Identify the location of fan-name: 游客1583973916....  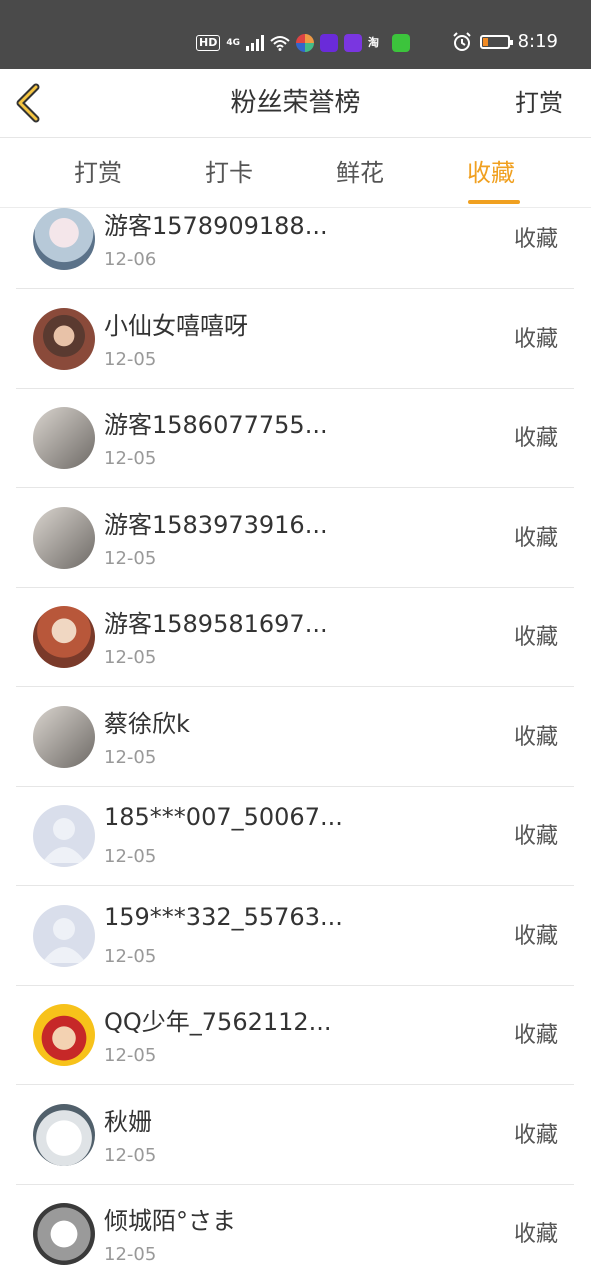
(216, 524).